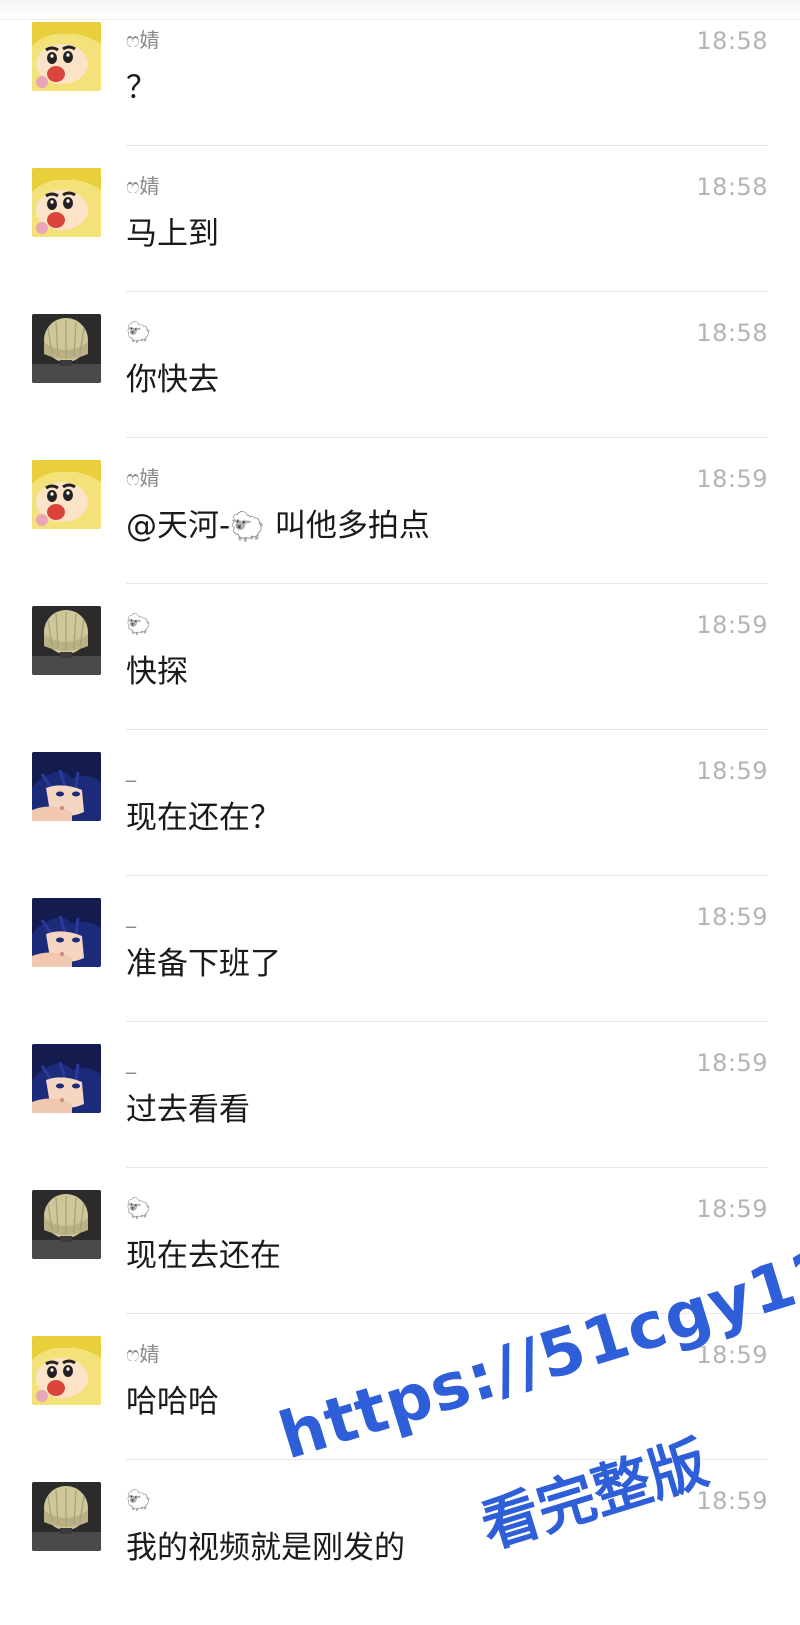 This screenshot has height=1625, width=800. I want to click on message-text: 现在还在？, so click(203, 818).